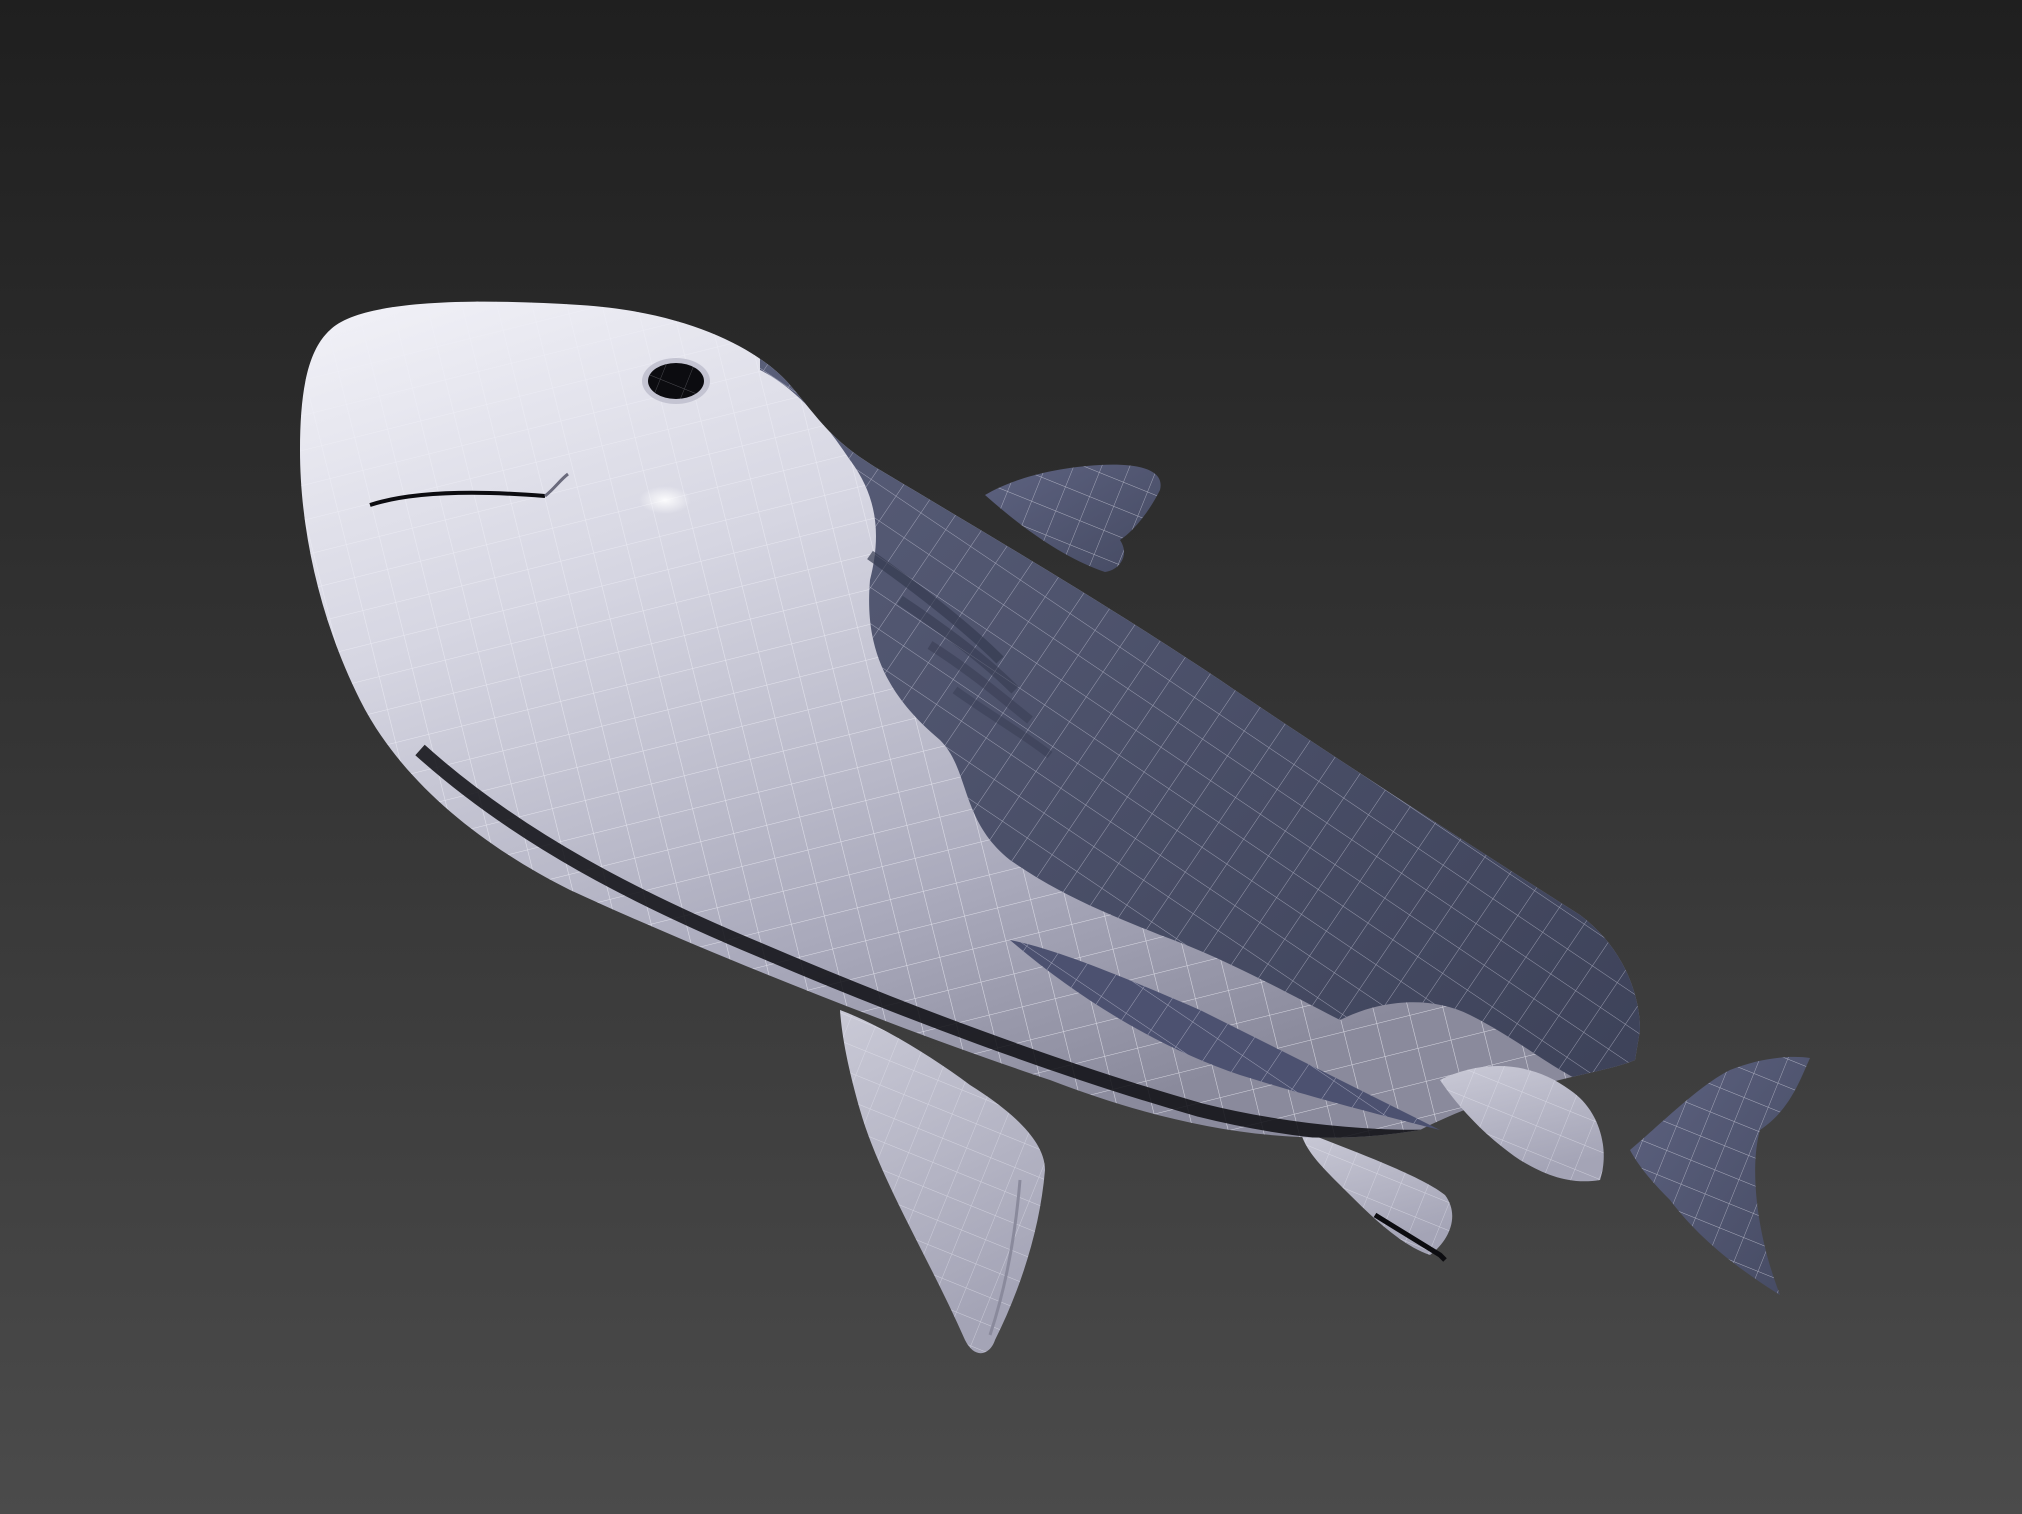  What do you see at coordinates (665, 500) in the screenshot?
I see `specular-highlight` at bounding box center [665, 500].